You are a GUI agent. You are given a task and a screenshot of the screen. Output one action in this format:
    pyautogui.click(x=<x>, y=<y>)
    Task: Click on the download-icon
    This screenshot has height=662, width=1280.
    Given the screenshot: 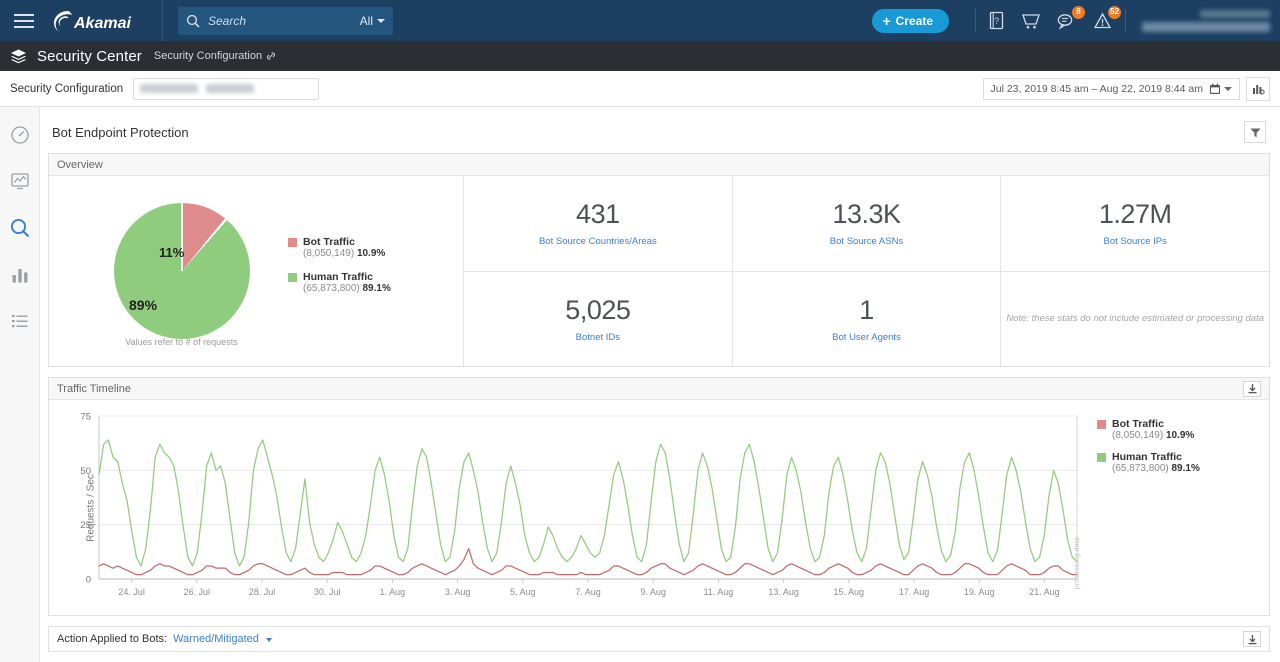 What is the action you would take?
    pyautogui.click(x=1252, y=389)
    